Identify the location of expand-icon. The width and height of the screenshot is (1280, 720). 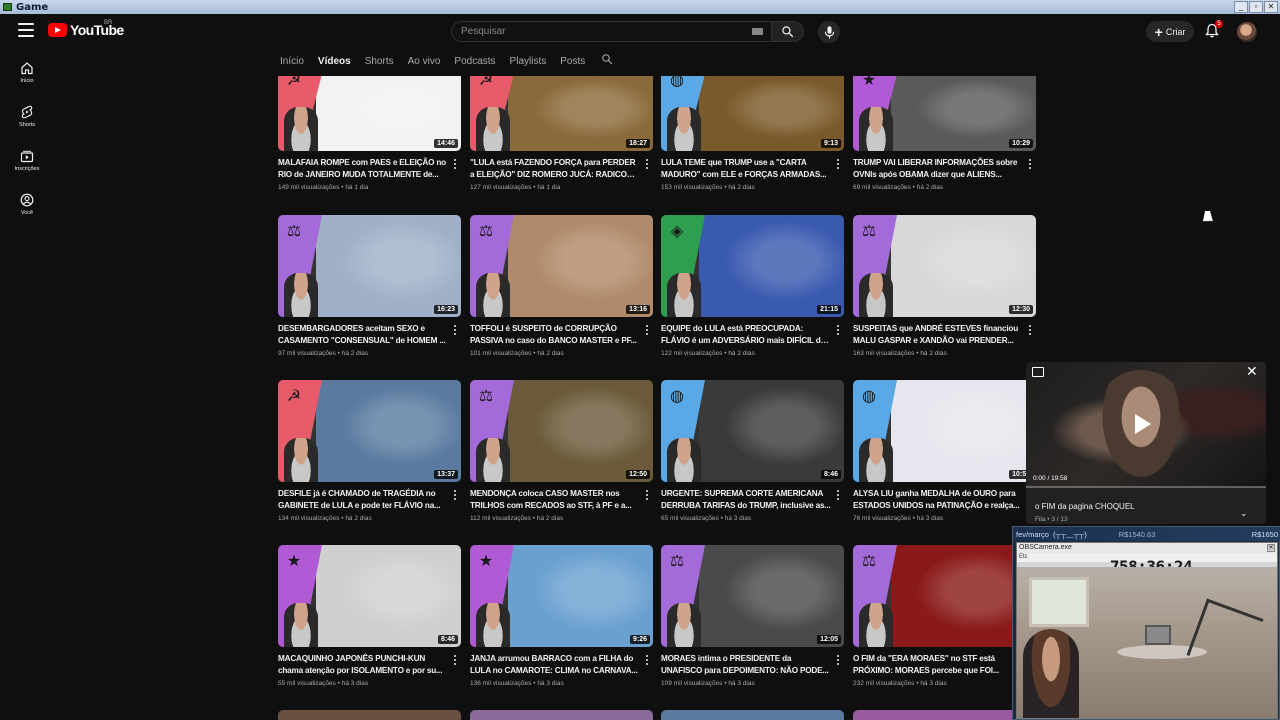
(1038, 372).